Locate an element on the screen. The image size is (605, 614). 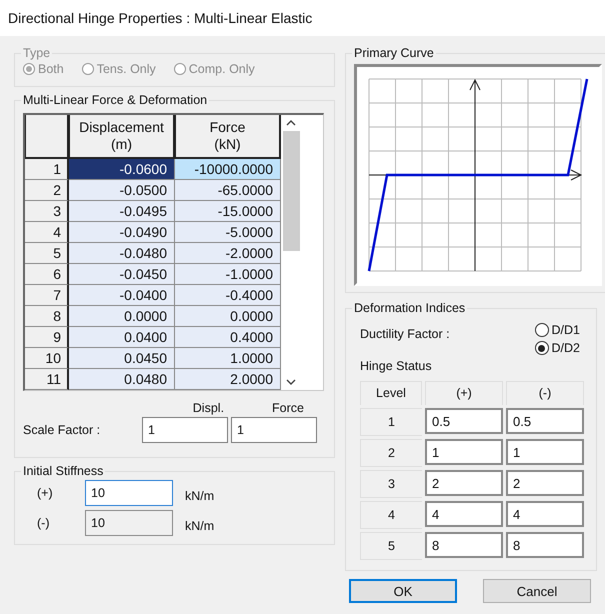
group-title: Primary Curve is located at coordinates (394, 53).